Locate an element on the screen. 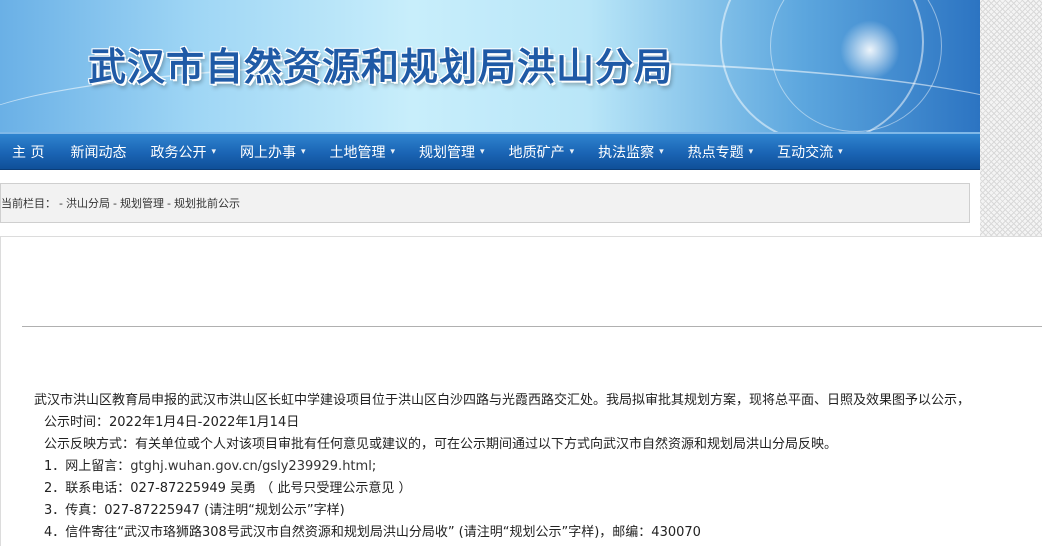 This screenshot has width=1042, height=546. nav-item-label: 热点专题 is located at coordinates (715, 152).